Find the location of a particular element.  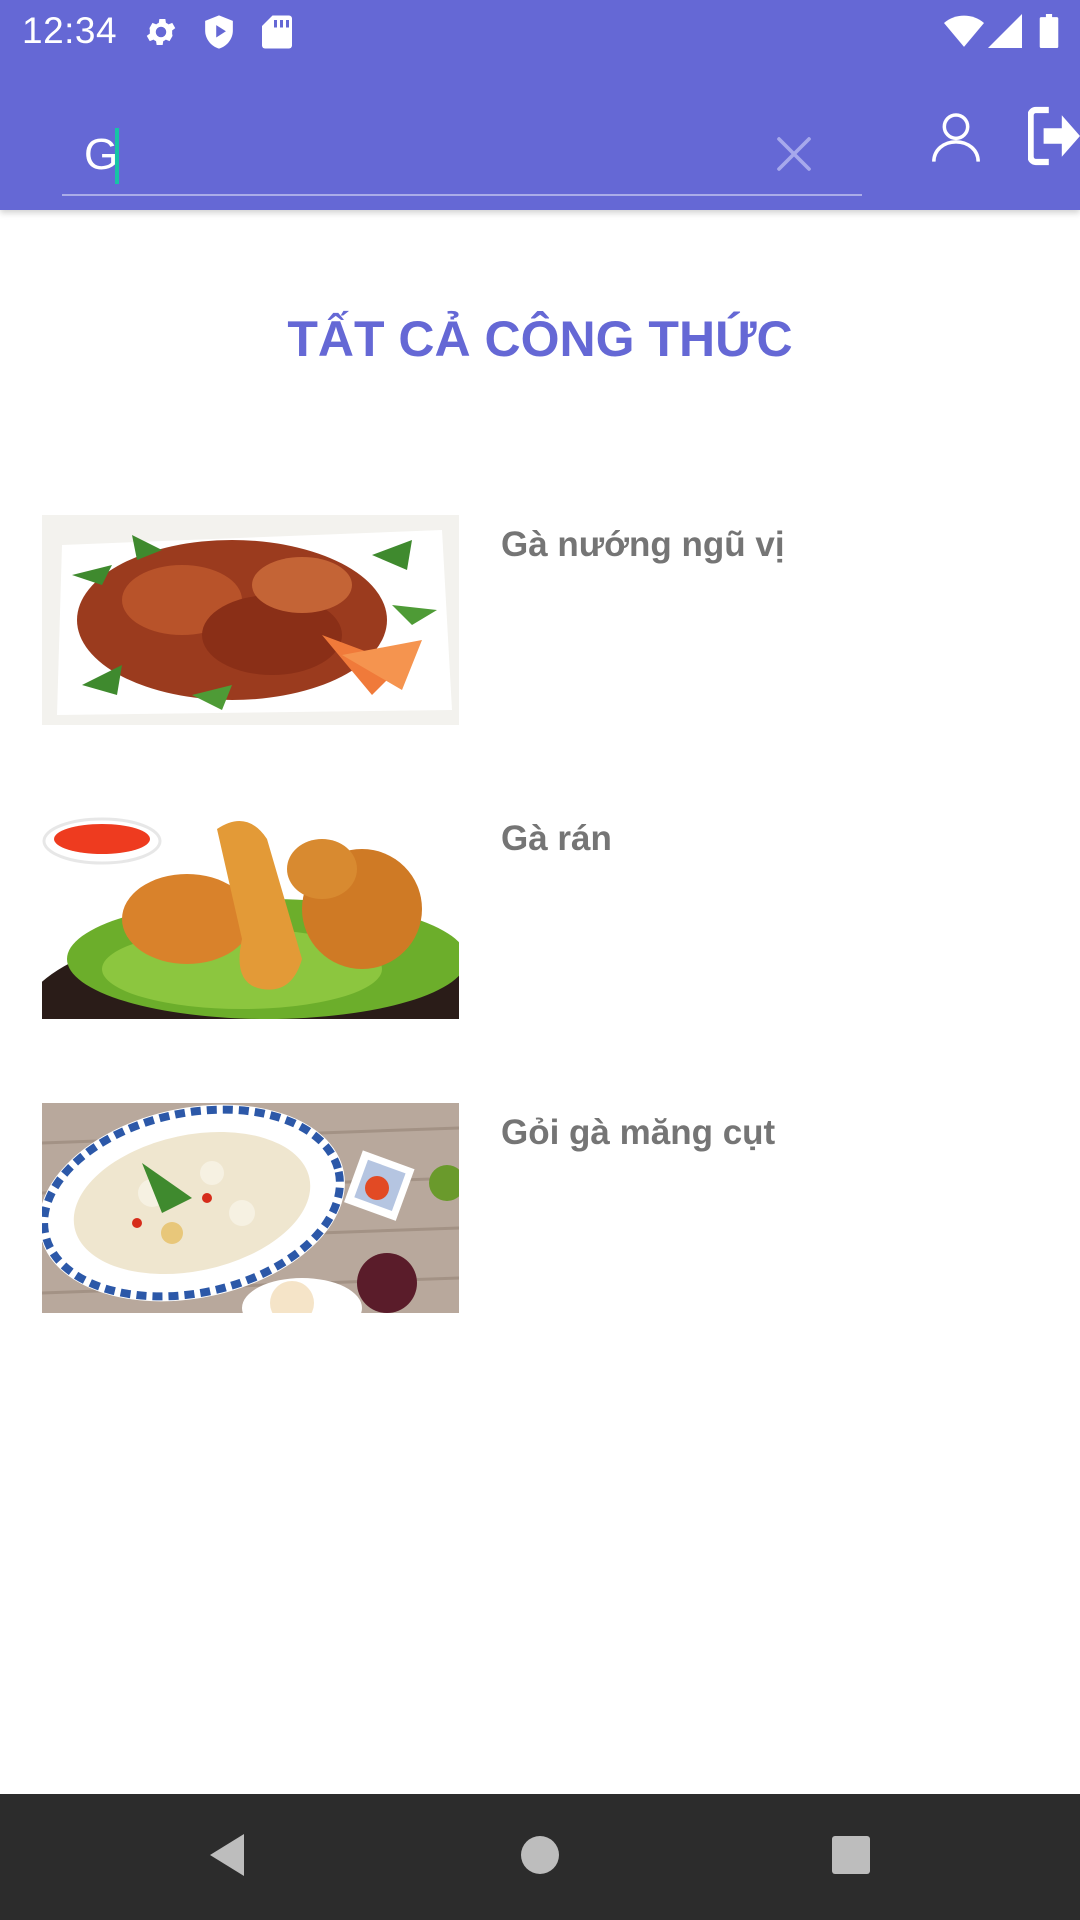

status-time: 12:34 is located at coordinates (70, 30).